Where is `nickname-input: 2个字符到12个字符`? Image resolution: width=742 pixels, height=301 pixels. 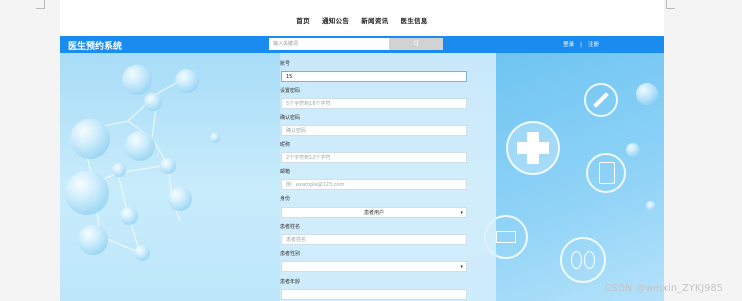 nickname-input: 2个字符到12个字符 is located at coordinates (374, 157).